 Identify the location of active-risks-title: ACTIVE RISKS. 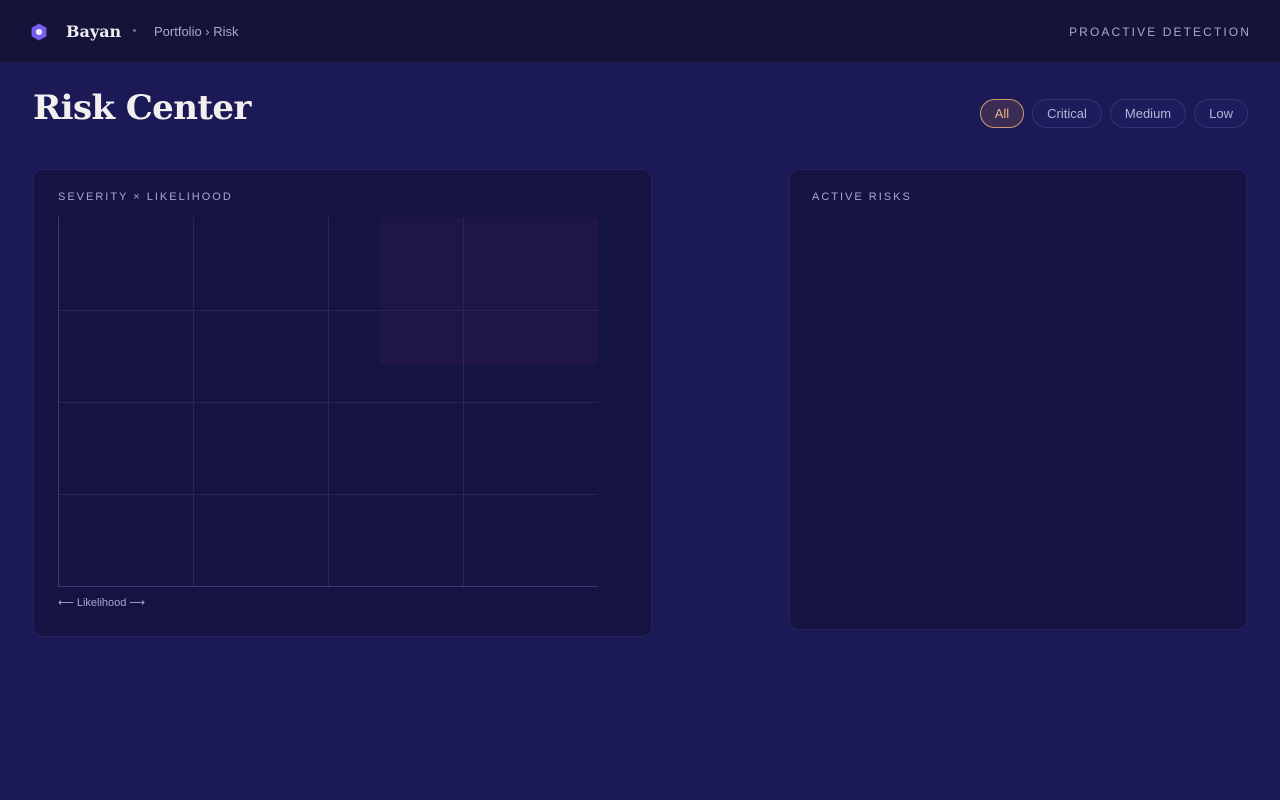
(862, 197).